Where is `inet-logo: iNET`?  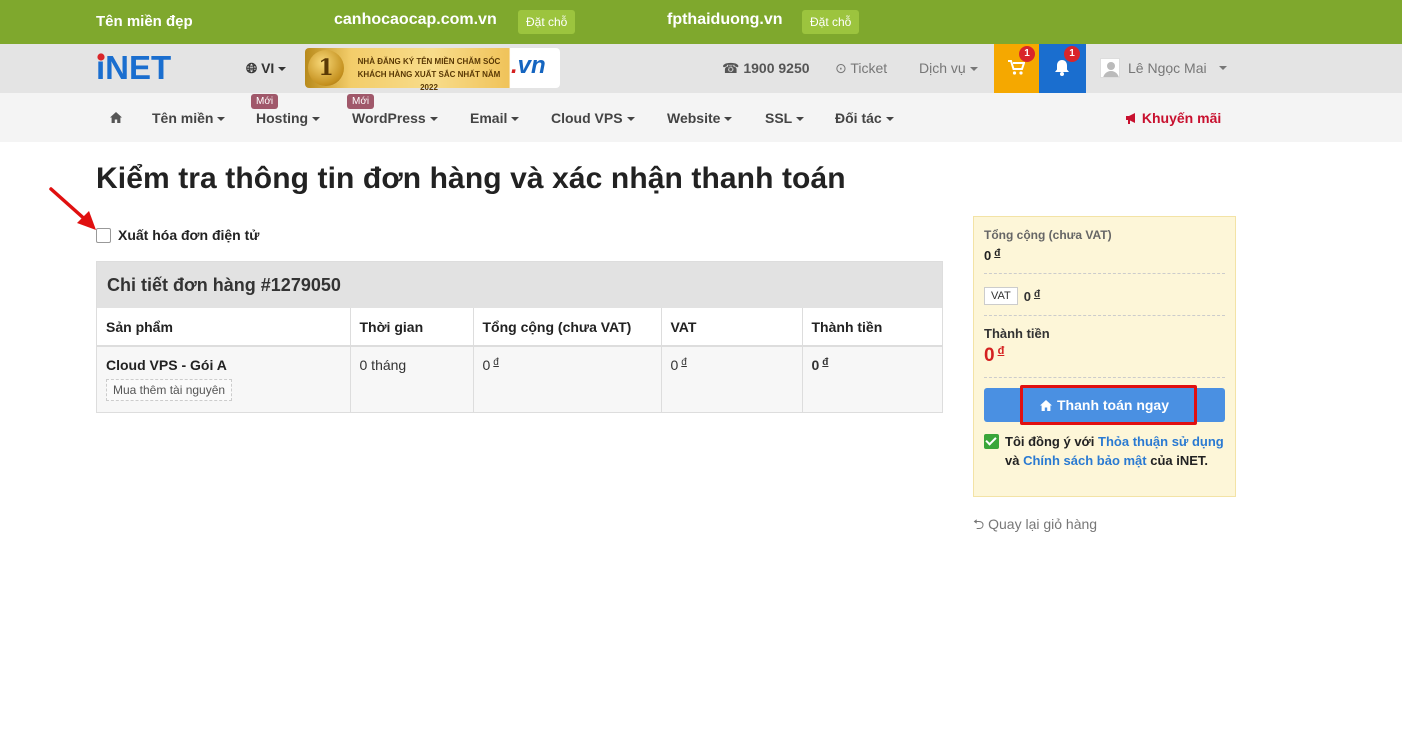 inet-logo: iNET is located at coordinates (149, 68).